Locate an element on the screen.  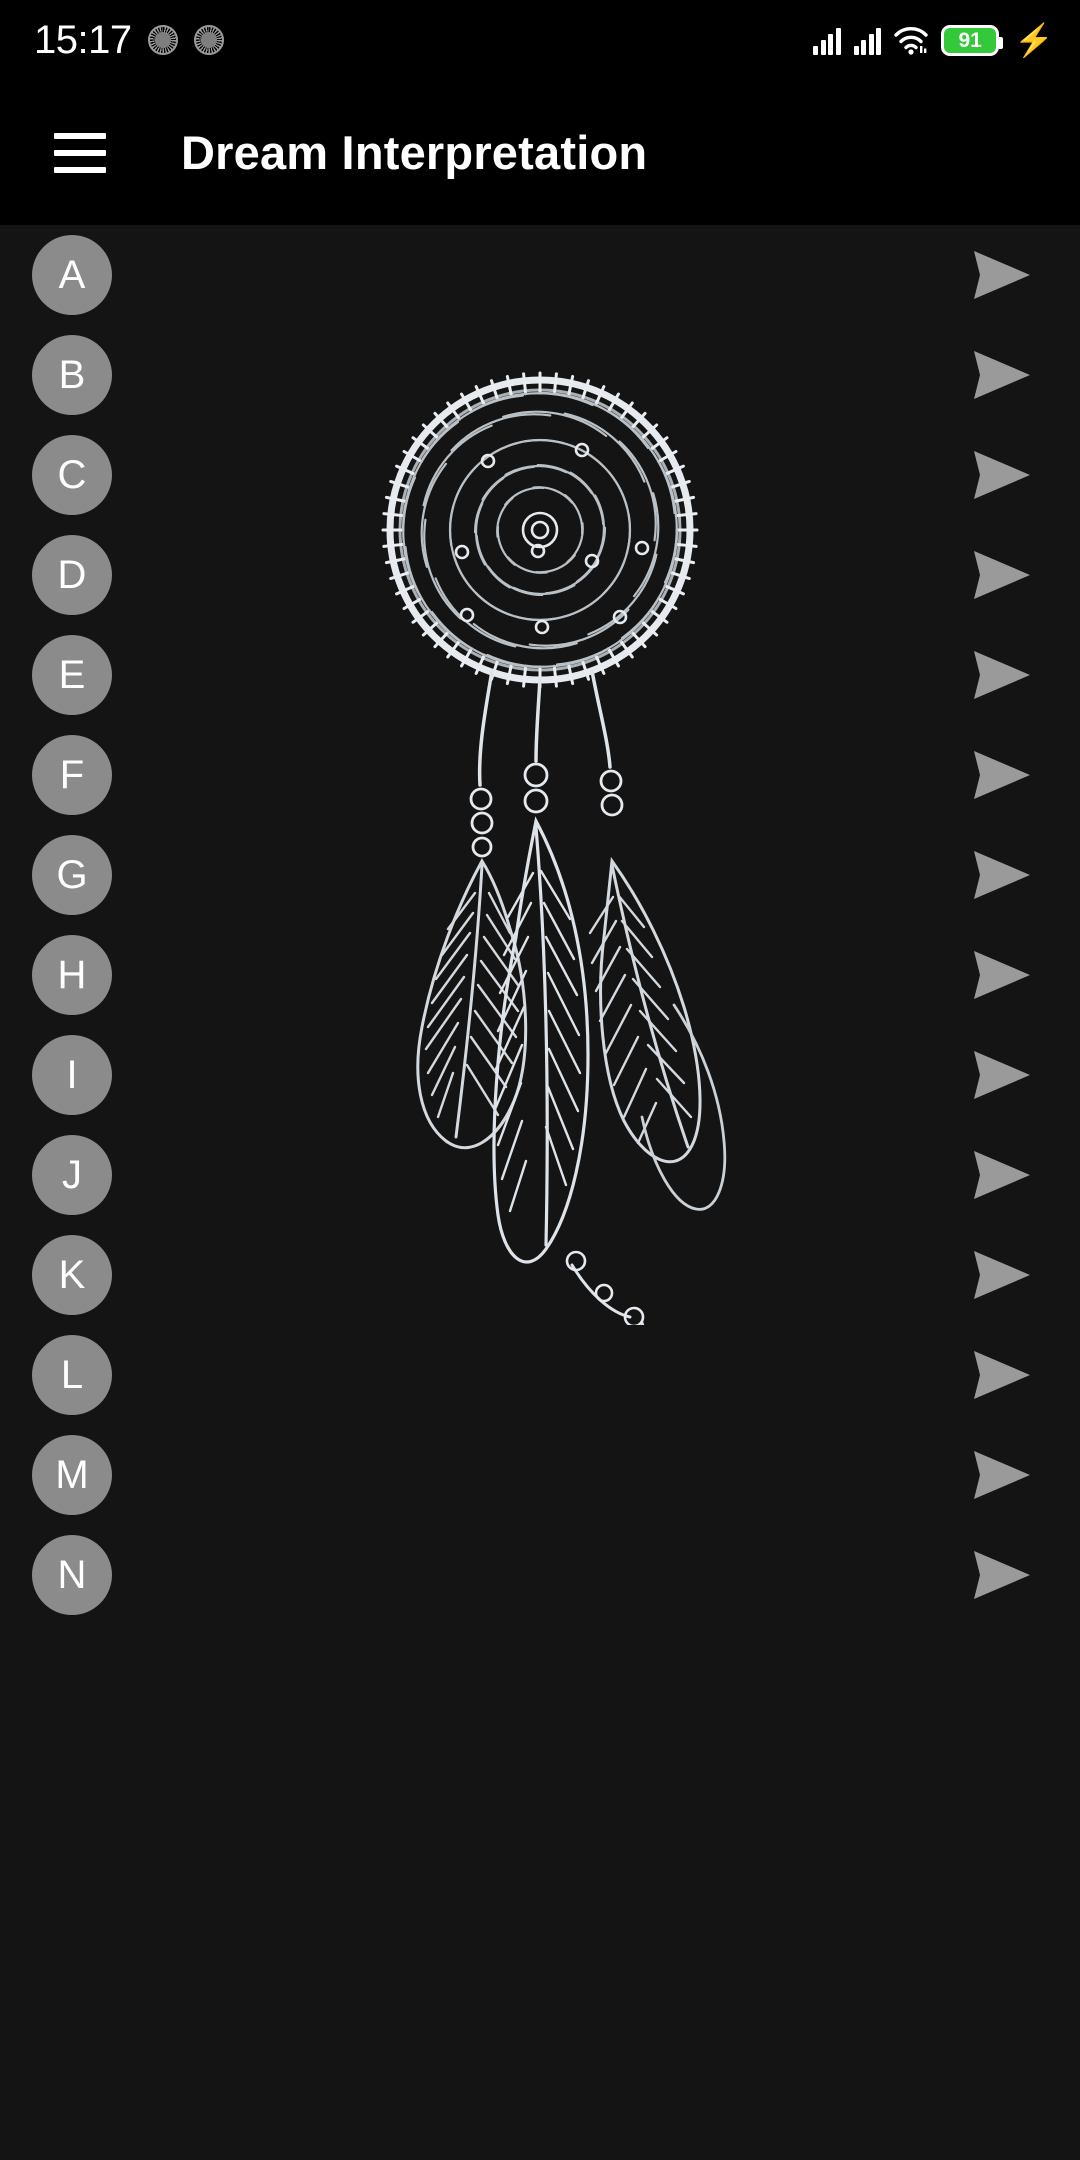
list-item: J is located at coordinates (540, 1175).